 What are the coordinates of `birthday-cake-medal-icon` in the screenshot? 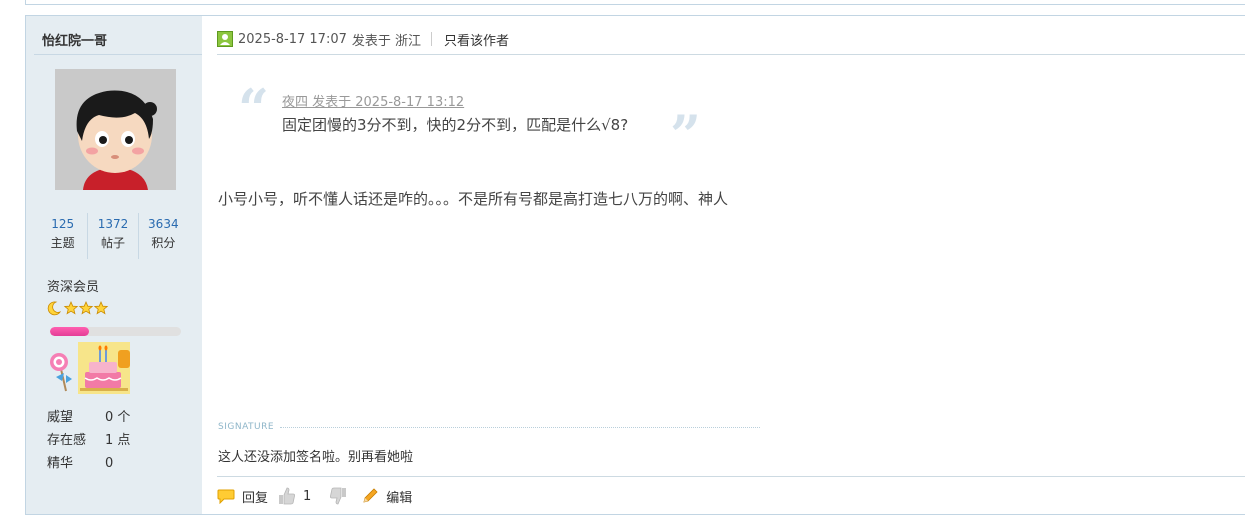 It's located at (104, 368).